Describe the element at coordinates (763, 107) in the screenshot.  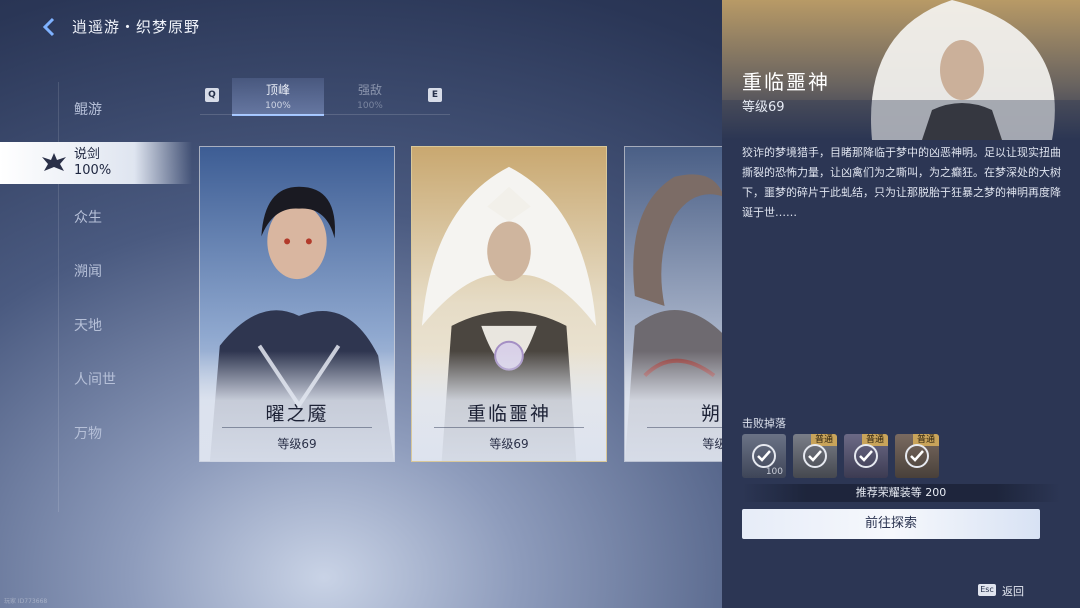
I see `boss-detail-level: 等级69` at that location.